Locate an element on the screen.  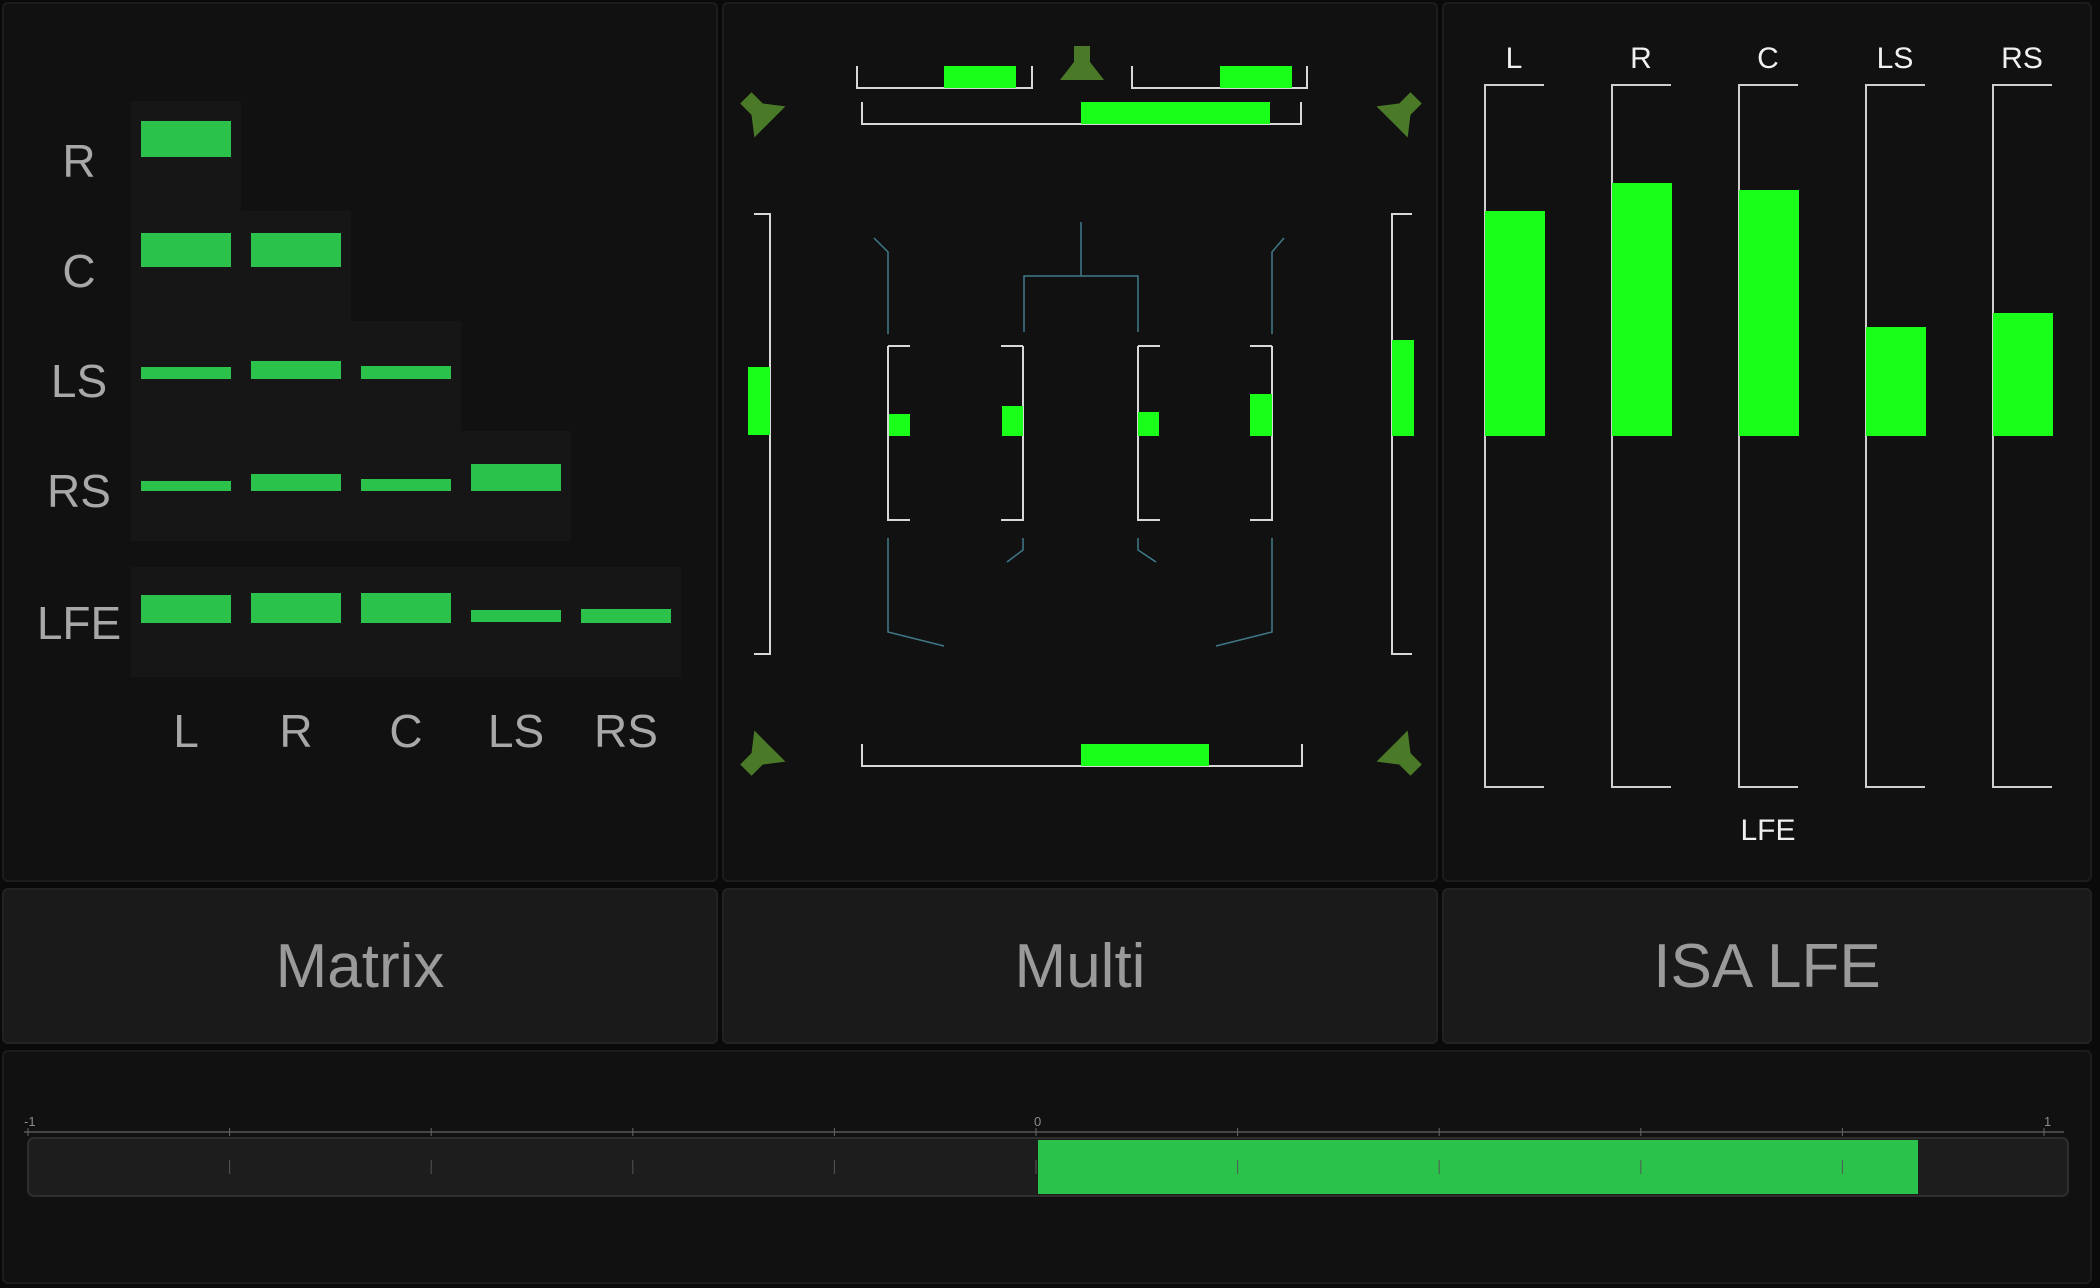
col-label-rs: RS is located at coordinates (626, 731).